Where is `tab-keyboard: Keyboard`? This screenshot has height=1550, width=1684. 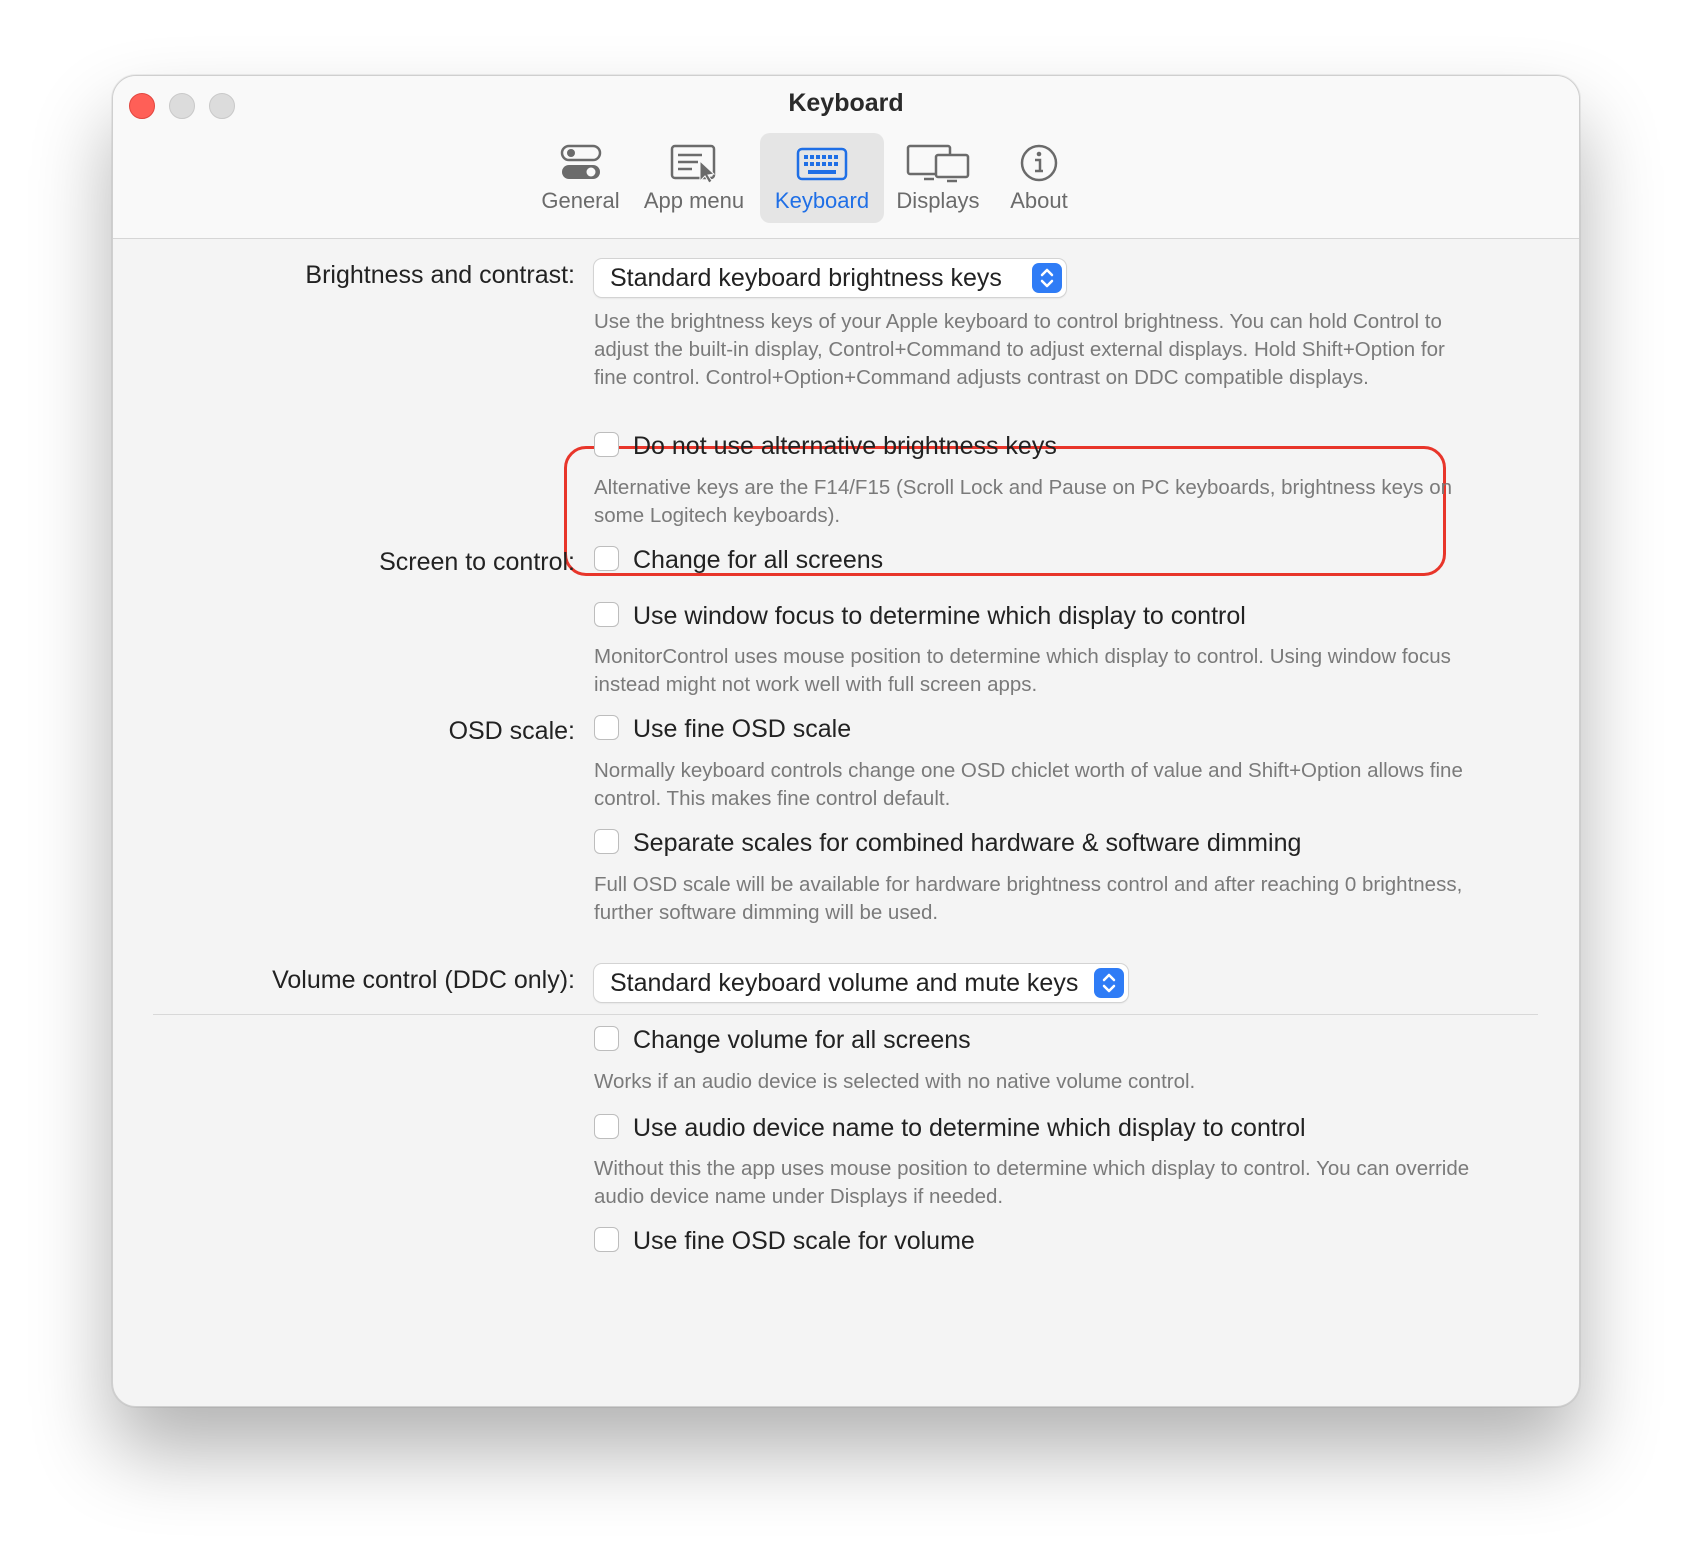
tab-keyboard: Keyboard is located at coordinates (822, 178).